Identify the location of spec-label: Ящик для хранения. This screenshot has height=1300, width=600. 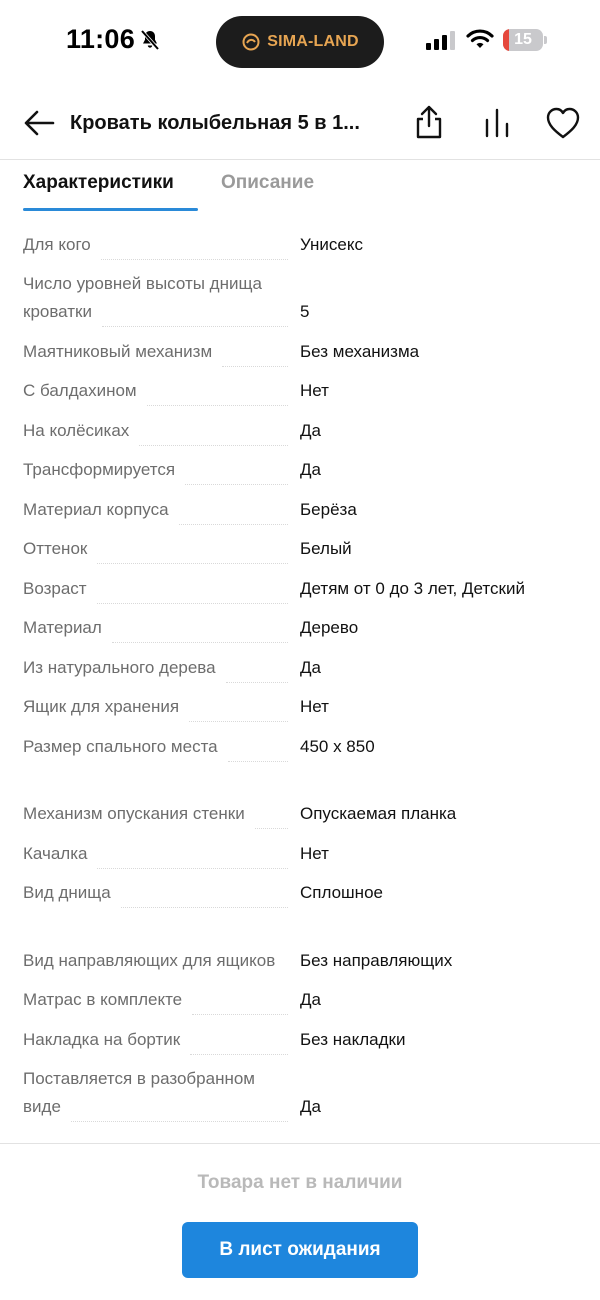
(101, 706).